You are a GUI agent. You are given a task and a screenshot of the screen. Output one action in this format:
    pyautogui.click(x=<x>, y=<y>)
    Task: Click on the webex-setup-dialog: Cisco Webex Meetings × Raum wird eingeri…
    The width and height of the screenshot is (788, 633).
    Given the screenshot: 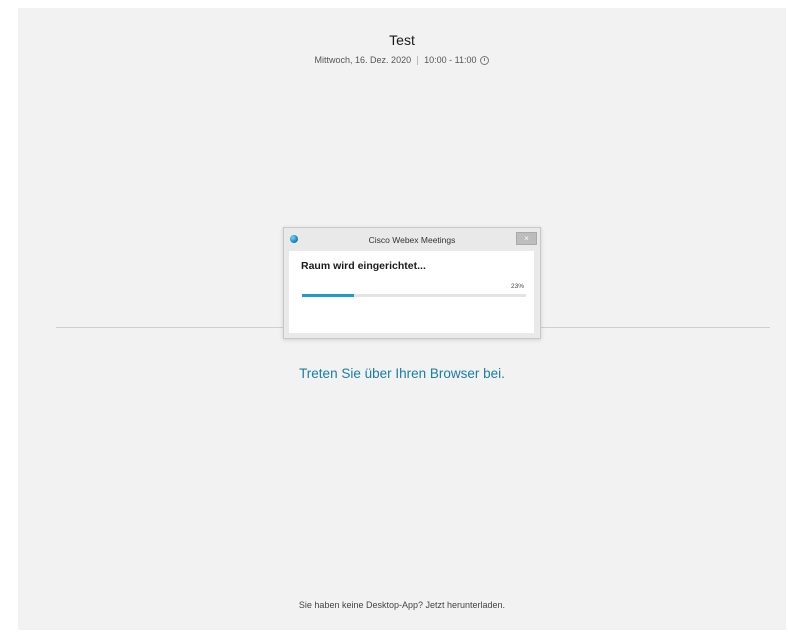 What is the action you would take?
    pyautogui.click(x=412, y=283)
    